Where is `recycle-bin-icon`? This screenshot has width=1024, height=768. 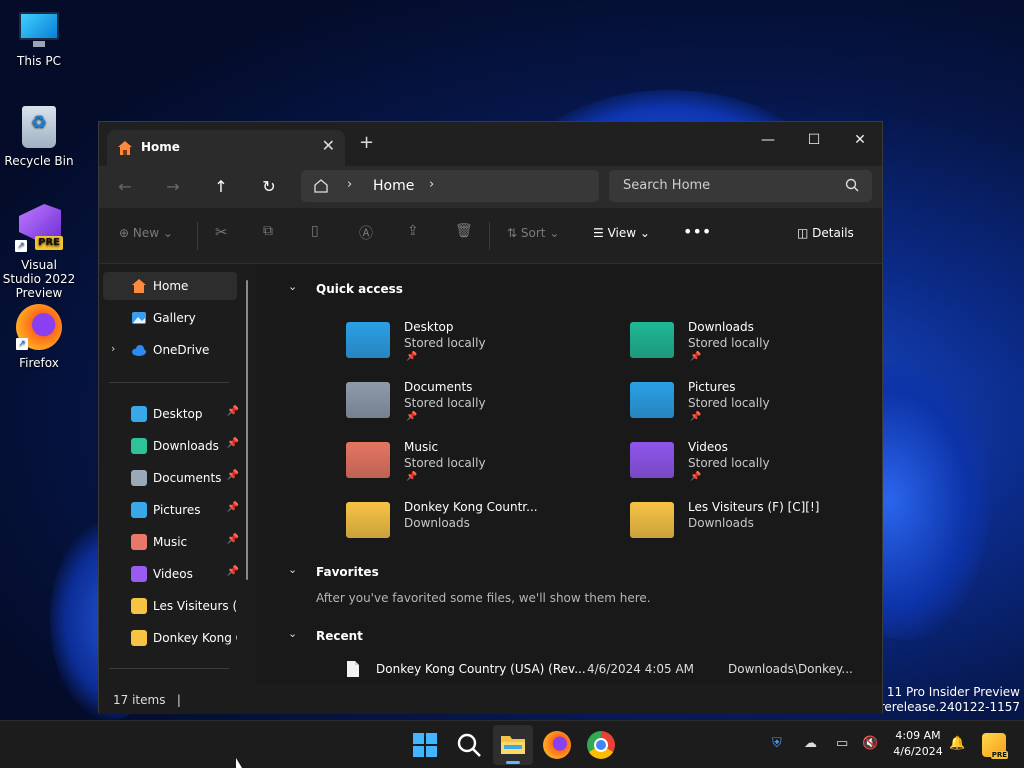 recycle-bin-icon is located at coordinates (39, 127).